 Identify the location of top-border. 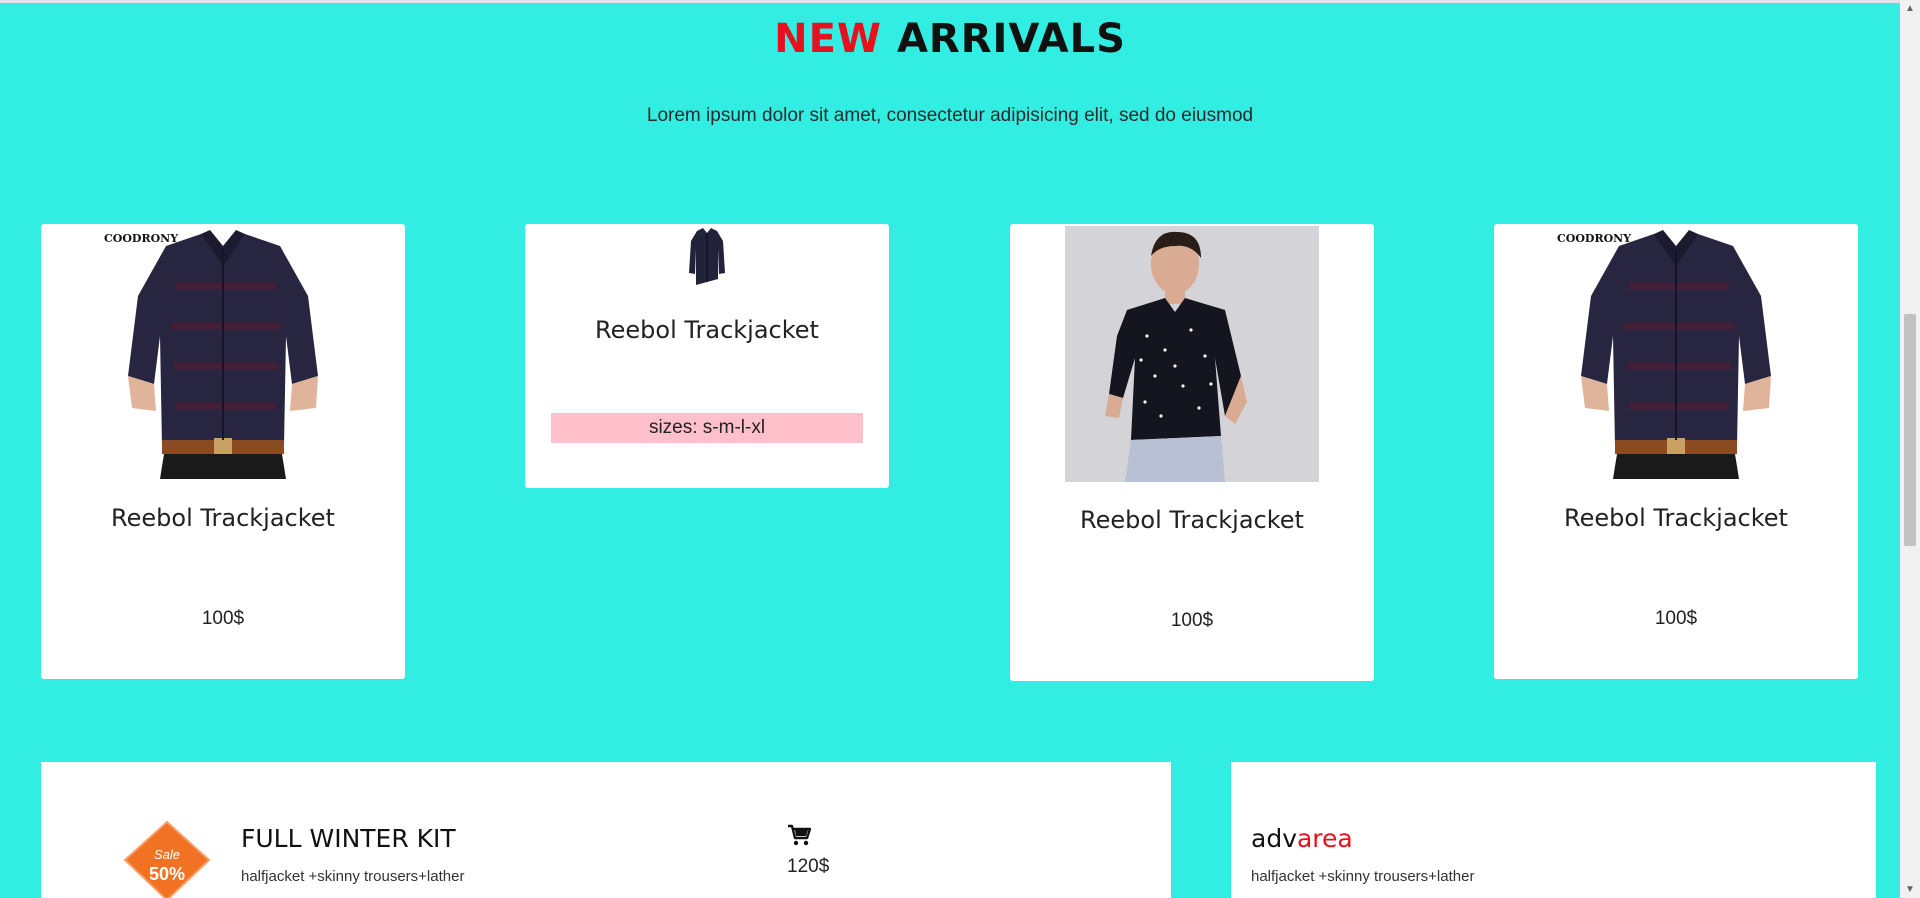
(950, 1).